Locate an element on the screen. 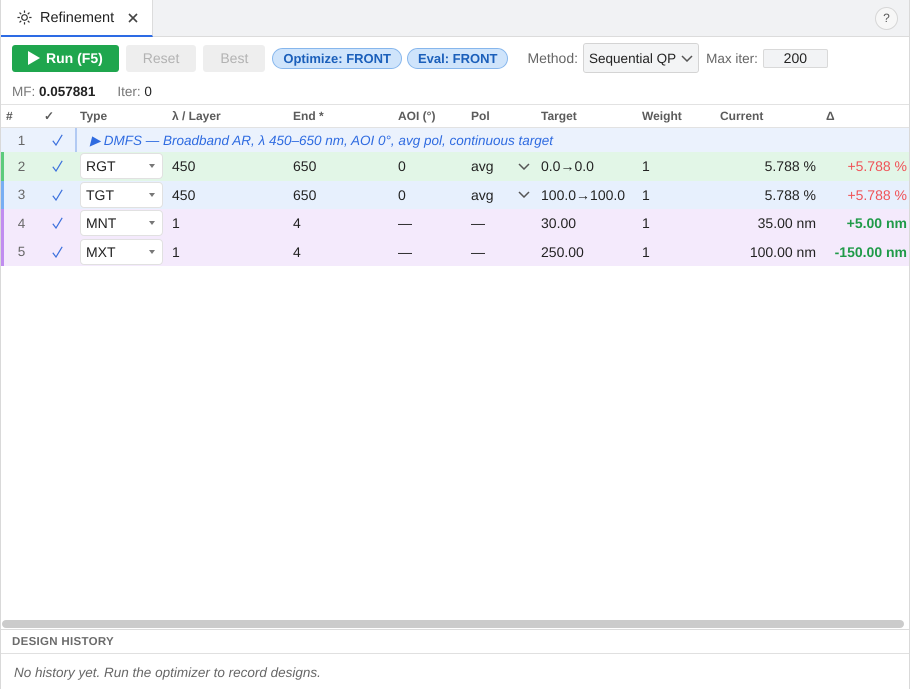  delta-cell-text: +5.00 nm is located at coordinates (877, 223).